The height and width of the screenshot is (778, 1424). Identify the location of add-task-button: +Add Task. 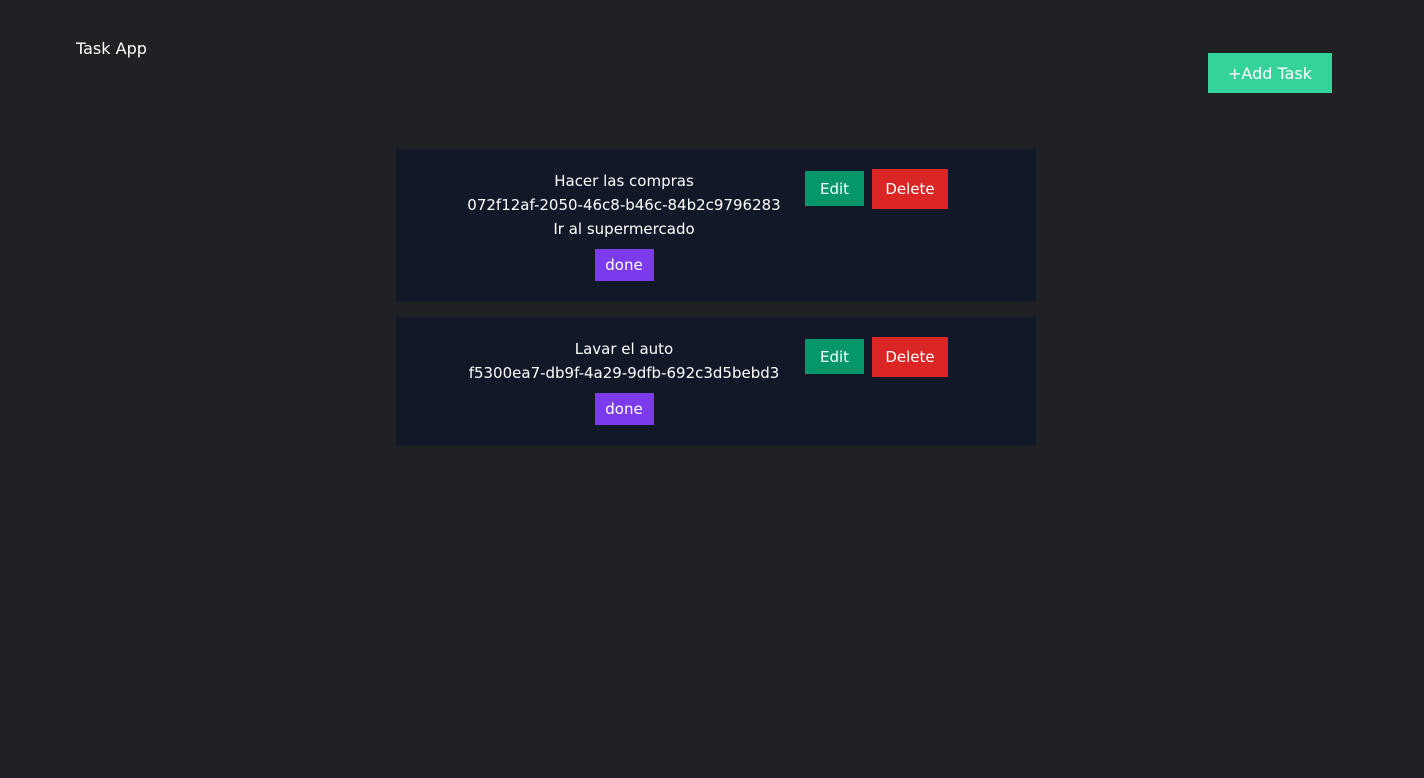
(1270, 73).